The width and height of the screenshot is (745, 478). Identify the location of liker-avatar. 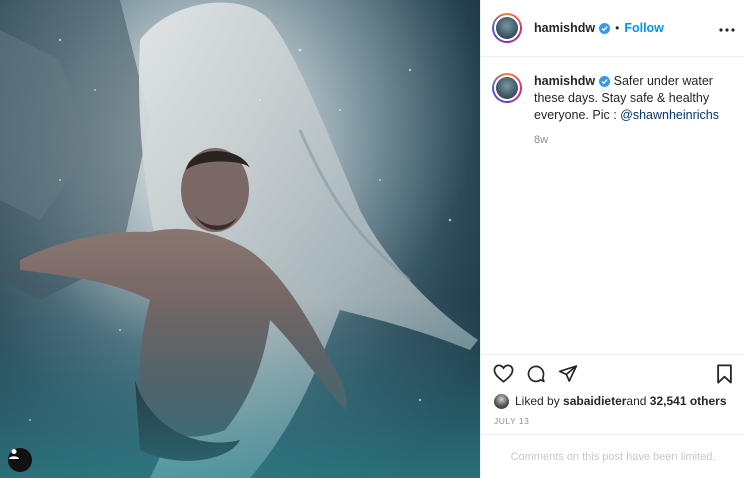
(501, 401).